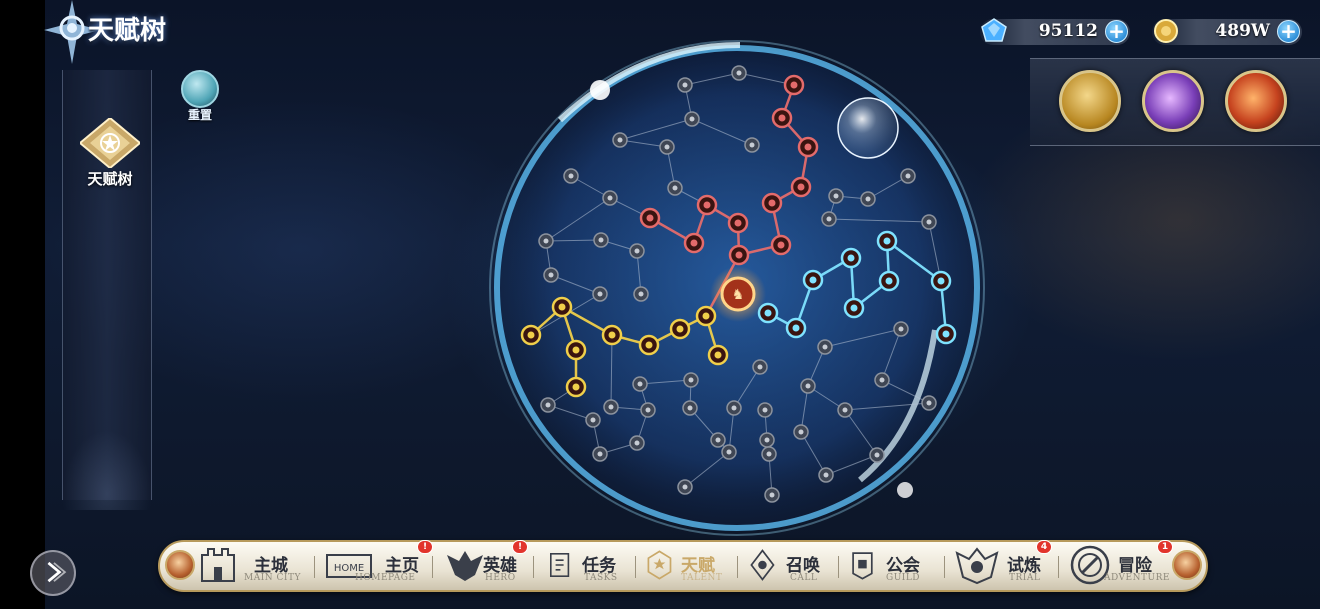  Describe the element at coordinates (862, 566) in the screenshot. I see `guild-banner-icon` at that location.